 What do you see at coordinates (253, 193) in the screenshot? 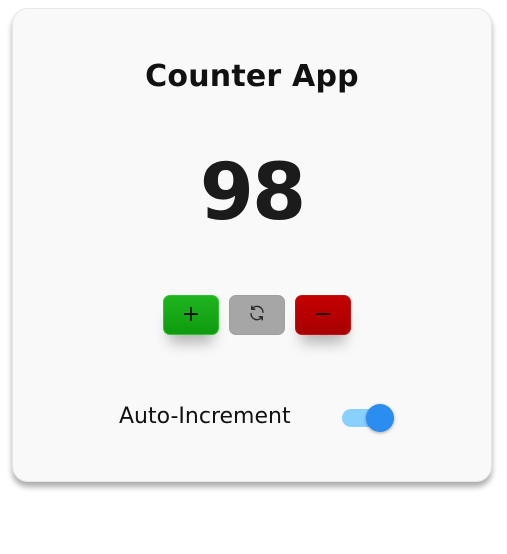
I see `counter-value: 98` at bounding box center [253, 193].